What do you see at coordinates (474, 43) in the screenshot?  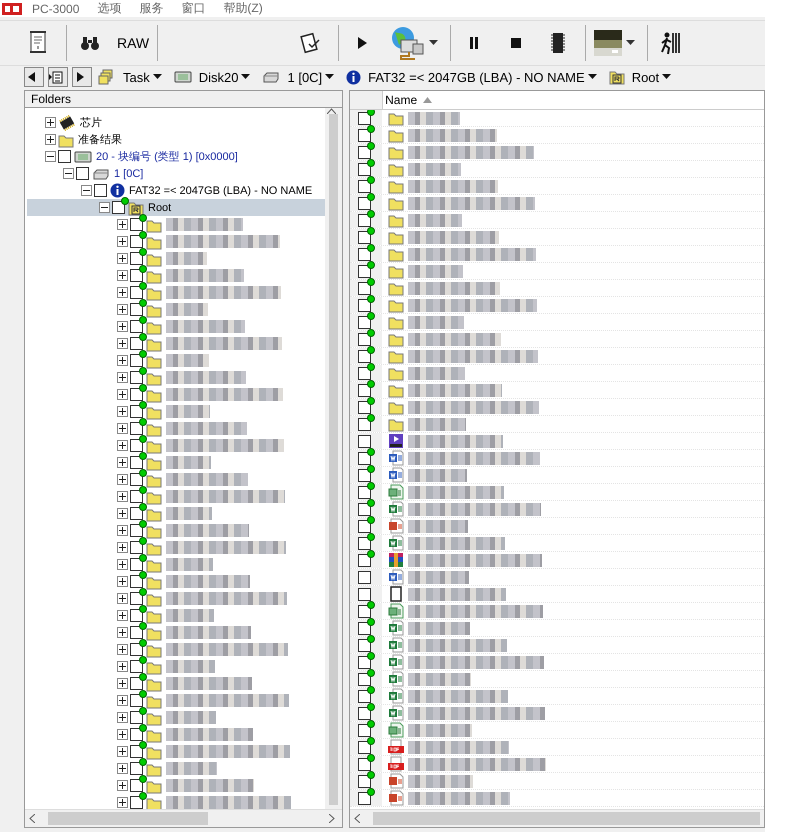 I see `pause-icon` at bounding box center [474, 43].